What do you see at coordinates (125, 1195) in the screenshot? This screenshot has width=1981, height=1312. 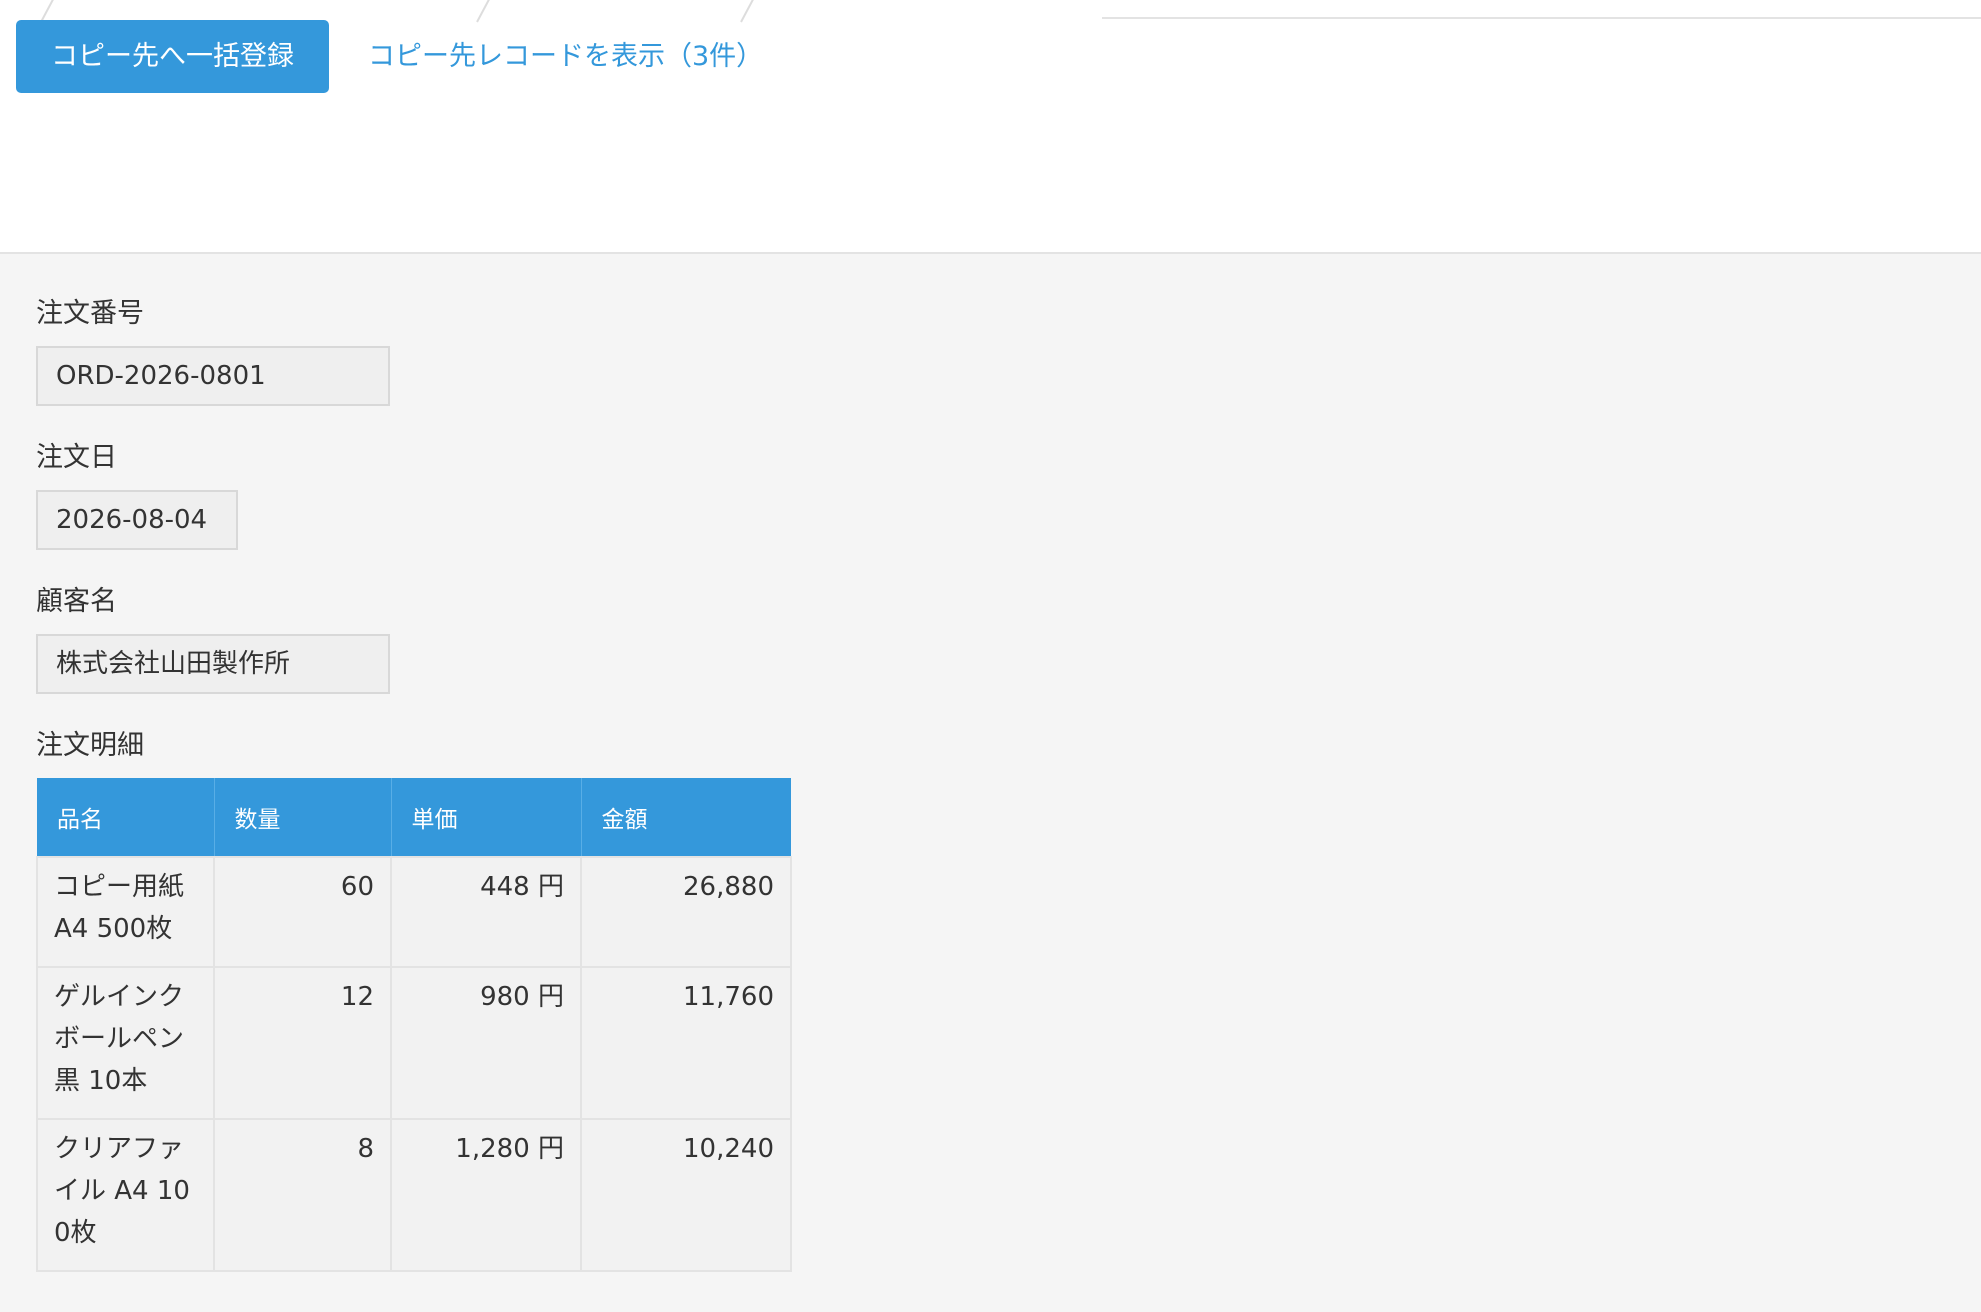 I see `cell-item-name: クリアファイル A4 100枚` at bounding box center [125, 1195].